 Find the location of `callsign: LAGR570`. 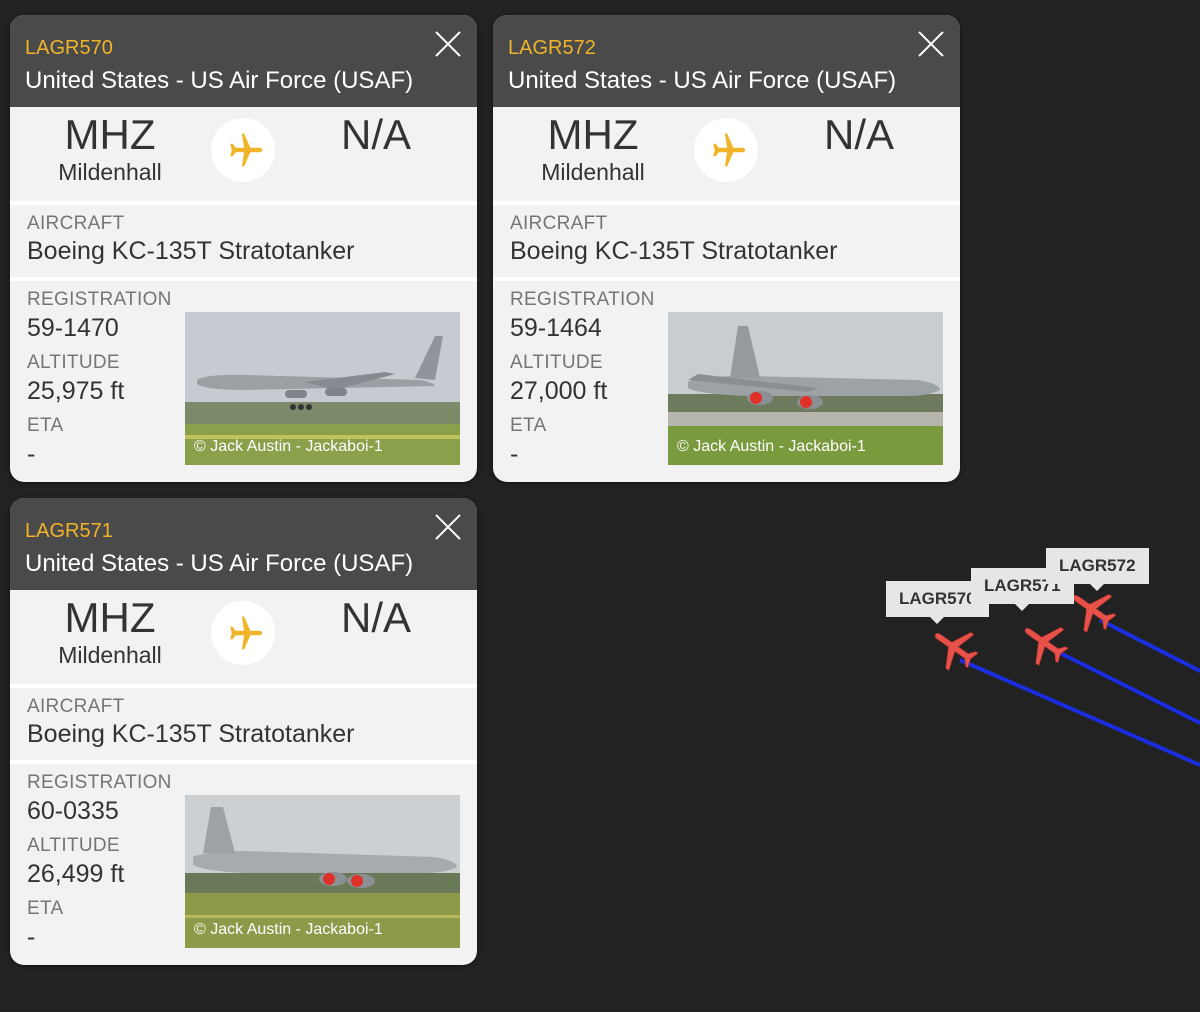

callsign: LAGR570 is located at coordinates (69, 48).